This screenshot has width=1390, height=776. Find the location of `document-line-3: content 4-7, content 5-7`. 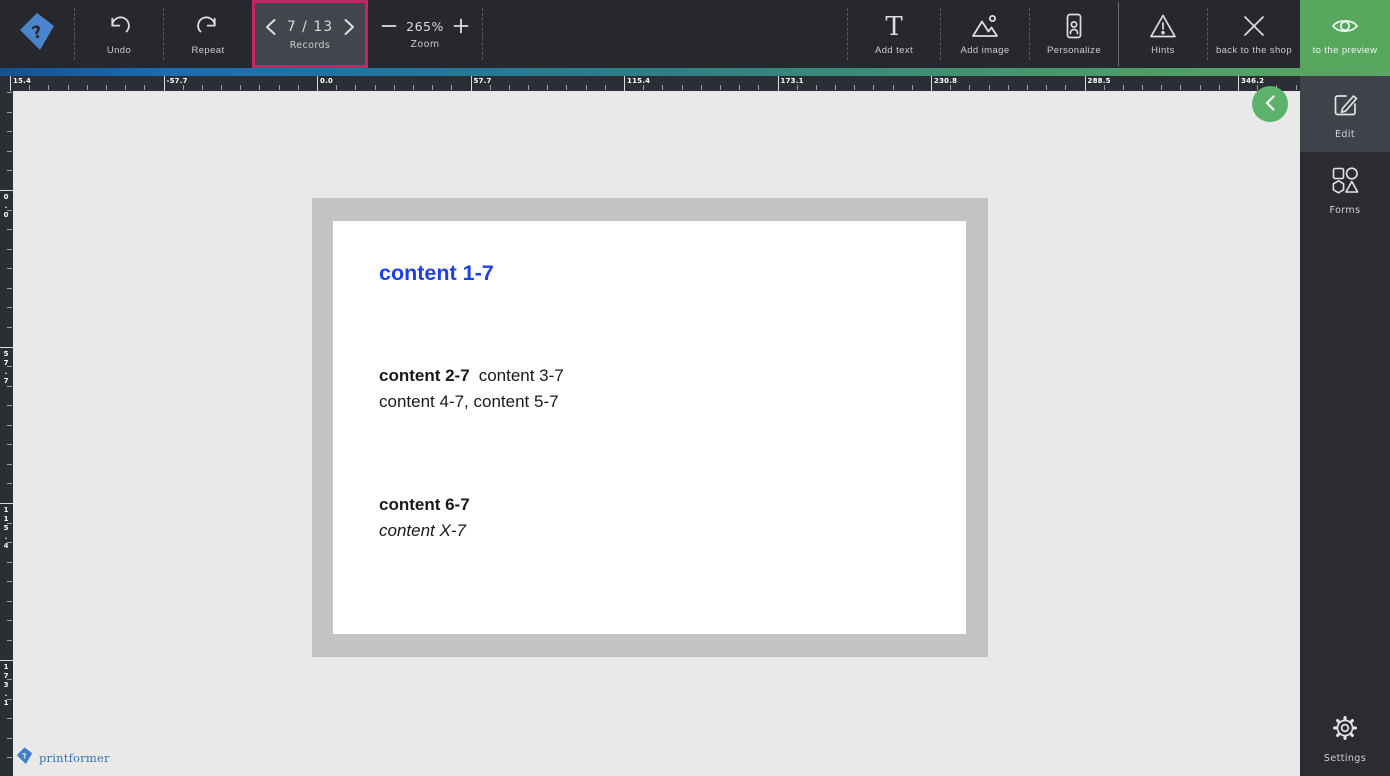

document-line-3: content 4-7, content 5-7 is located at coordinates (469, 402).